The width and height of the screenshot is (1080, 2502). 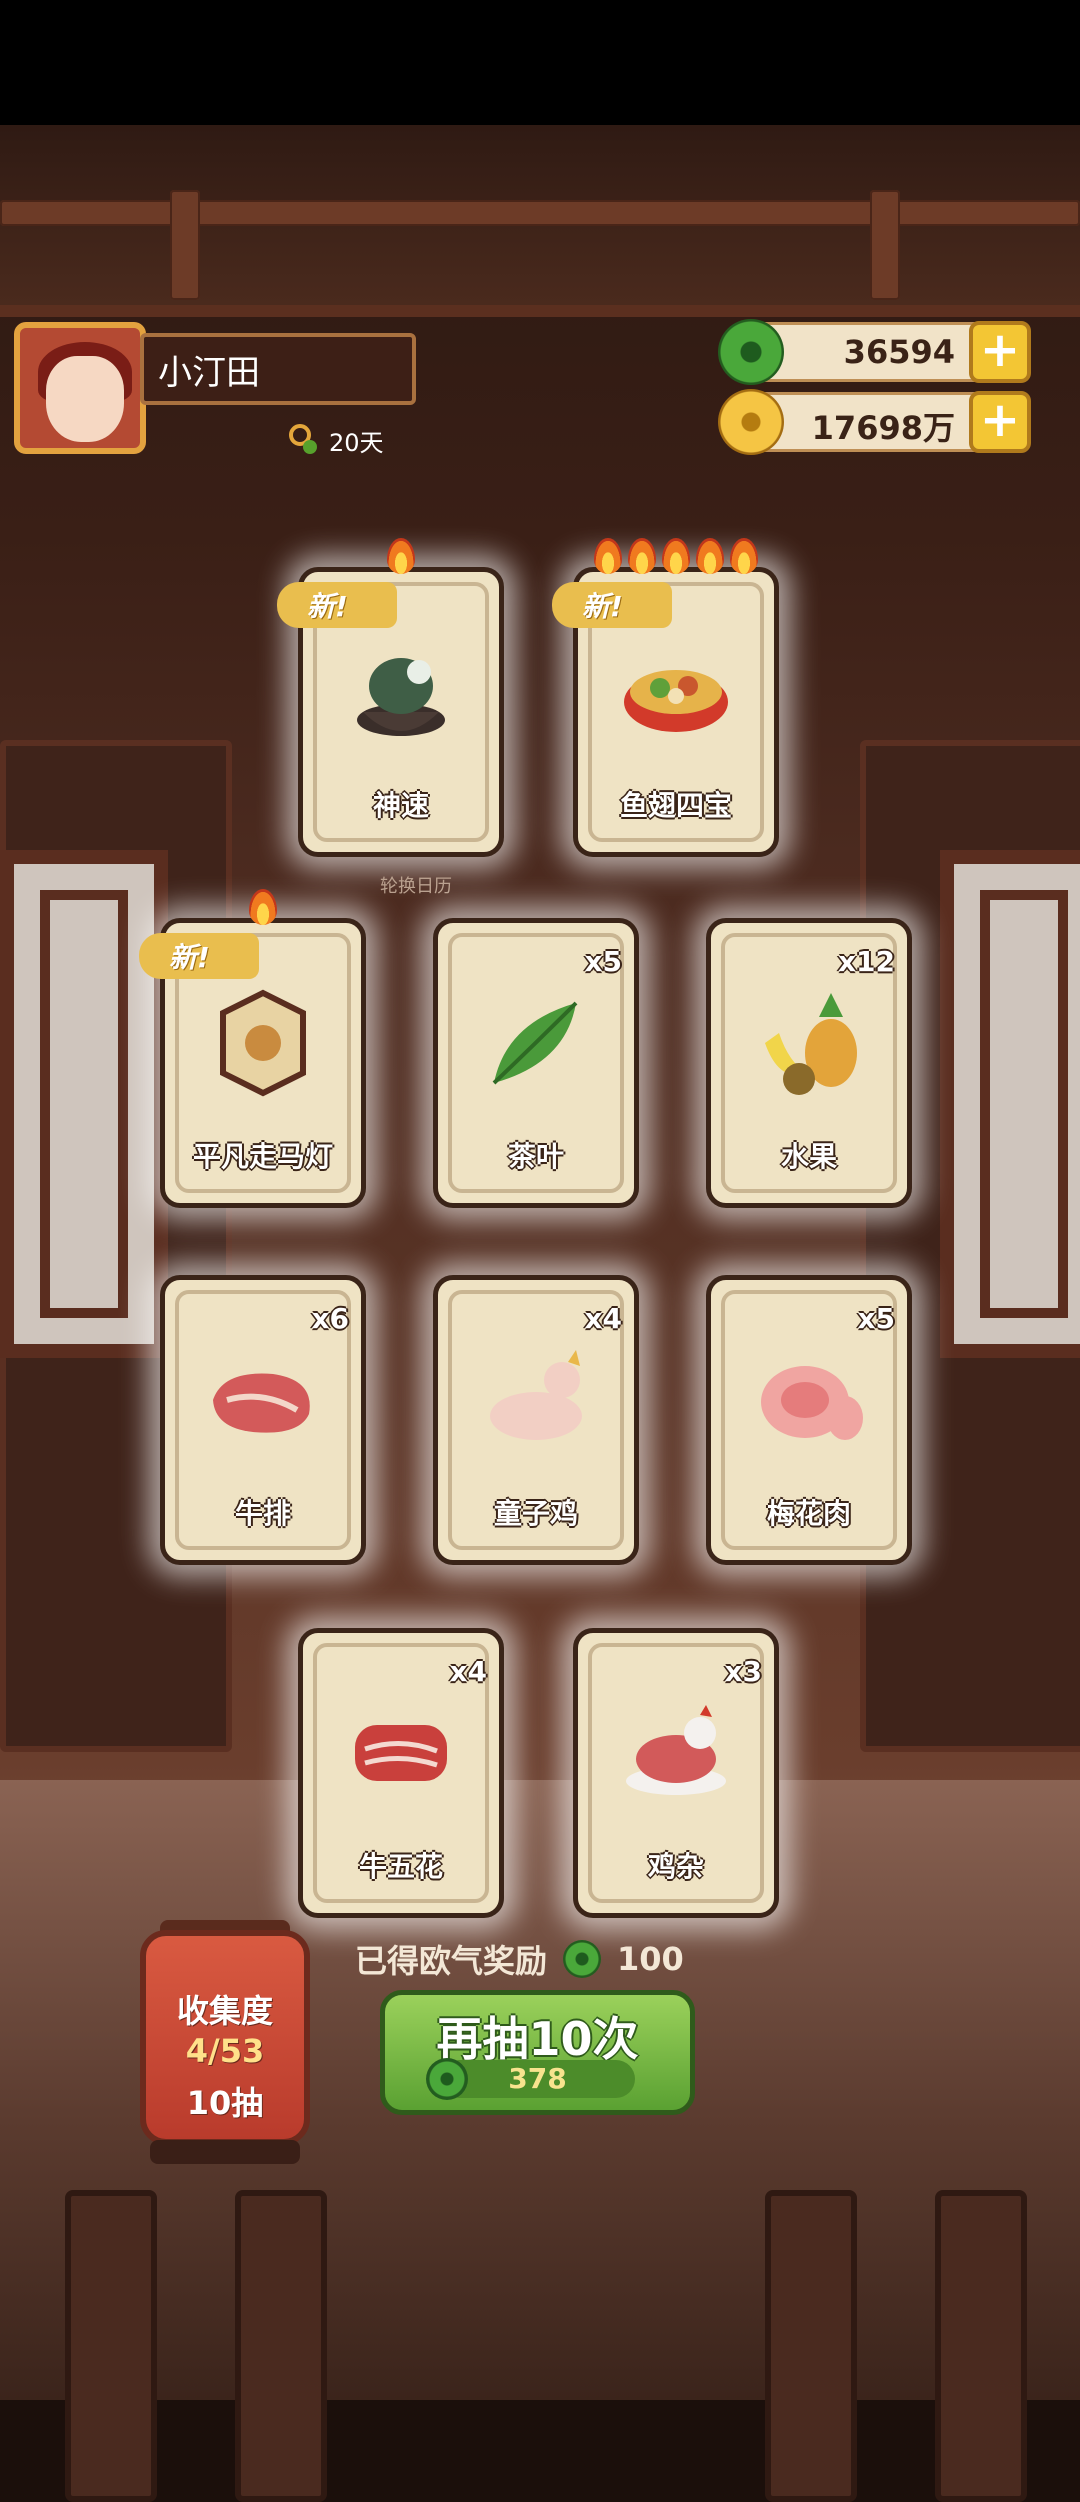 What do you see at coordinates (303, 440) in the screenshot?
I see `key-growth-icon` at bounding box center [303, 440].